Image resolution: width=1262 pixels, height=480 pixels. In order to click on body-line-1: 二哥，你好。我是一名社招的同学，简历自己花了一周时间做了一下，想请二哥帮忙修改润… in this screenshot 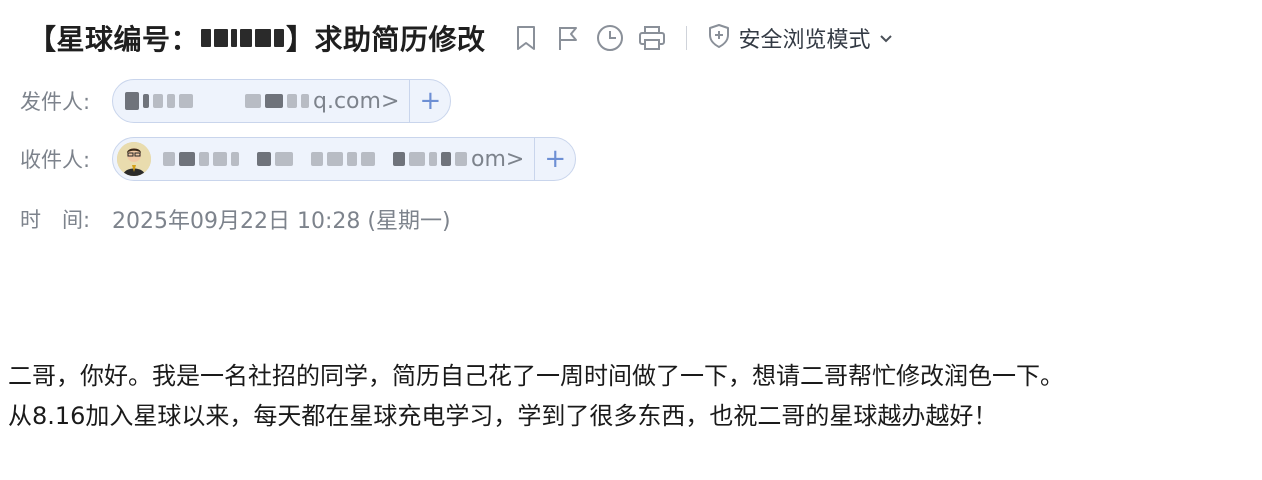, I will do `click(536, 376)`.